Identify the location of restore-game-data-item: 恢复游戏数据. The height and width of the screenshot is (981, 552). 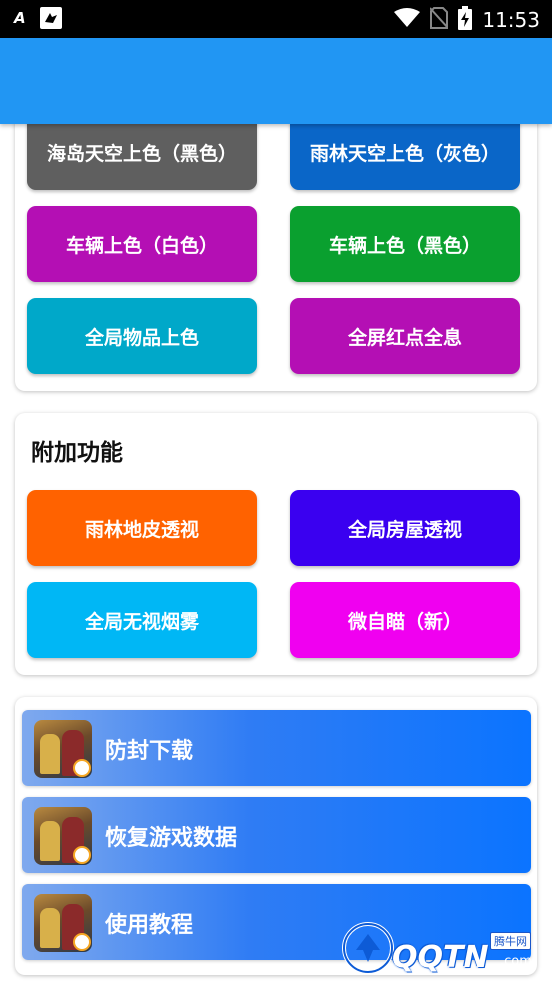
(276, 835).